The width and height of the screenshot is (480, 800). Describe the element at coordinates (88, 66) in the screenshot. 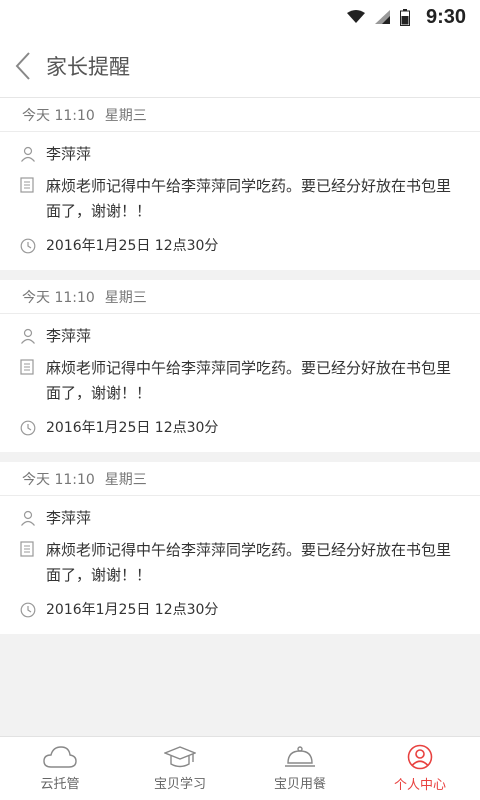

I see `page-title: 家长提醒` at that location.